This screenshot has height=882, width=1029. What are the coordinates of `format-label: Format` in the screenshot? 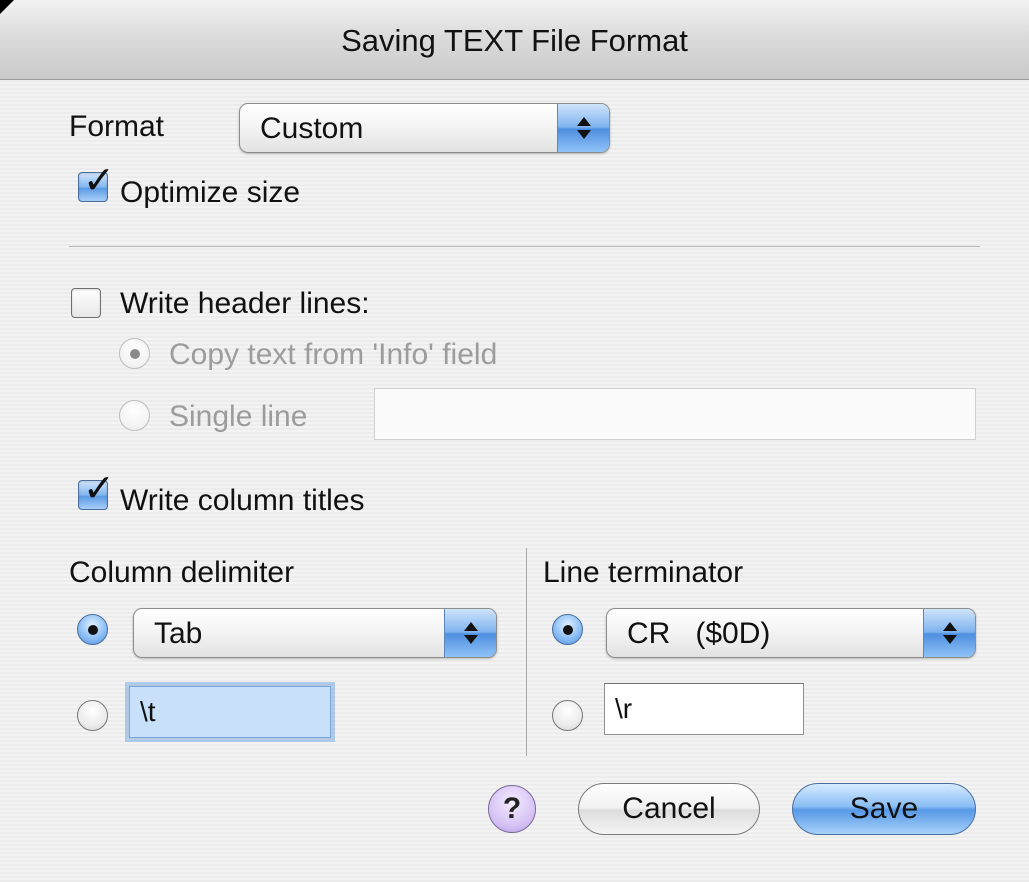 It's located at (117, 126).